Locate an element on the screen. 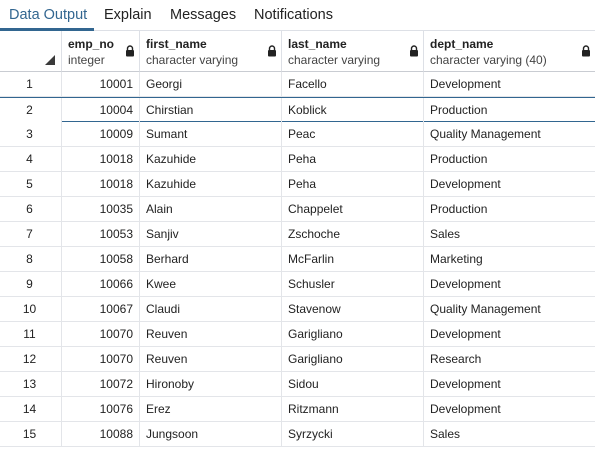  cell-last-name: Koblick is located at coordinates (353, 110).